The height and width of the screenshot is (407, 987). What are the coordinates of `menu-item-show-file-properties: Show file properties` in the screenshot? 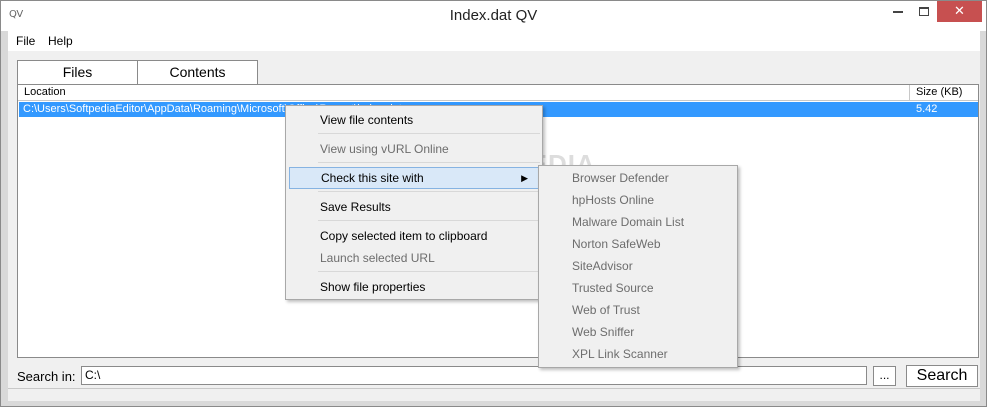 It's located at (414, 287).